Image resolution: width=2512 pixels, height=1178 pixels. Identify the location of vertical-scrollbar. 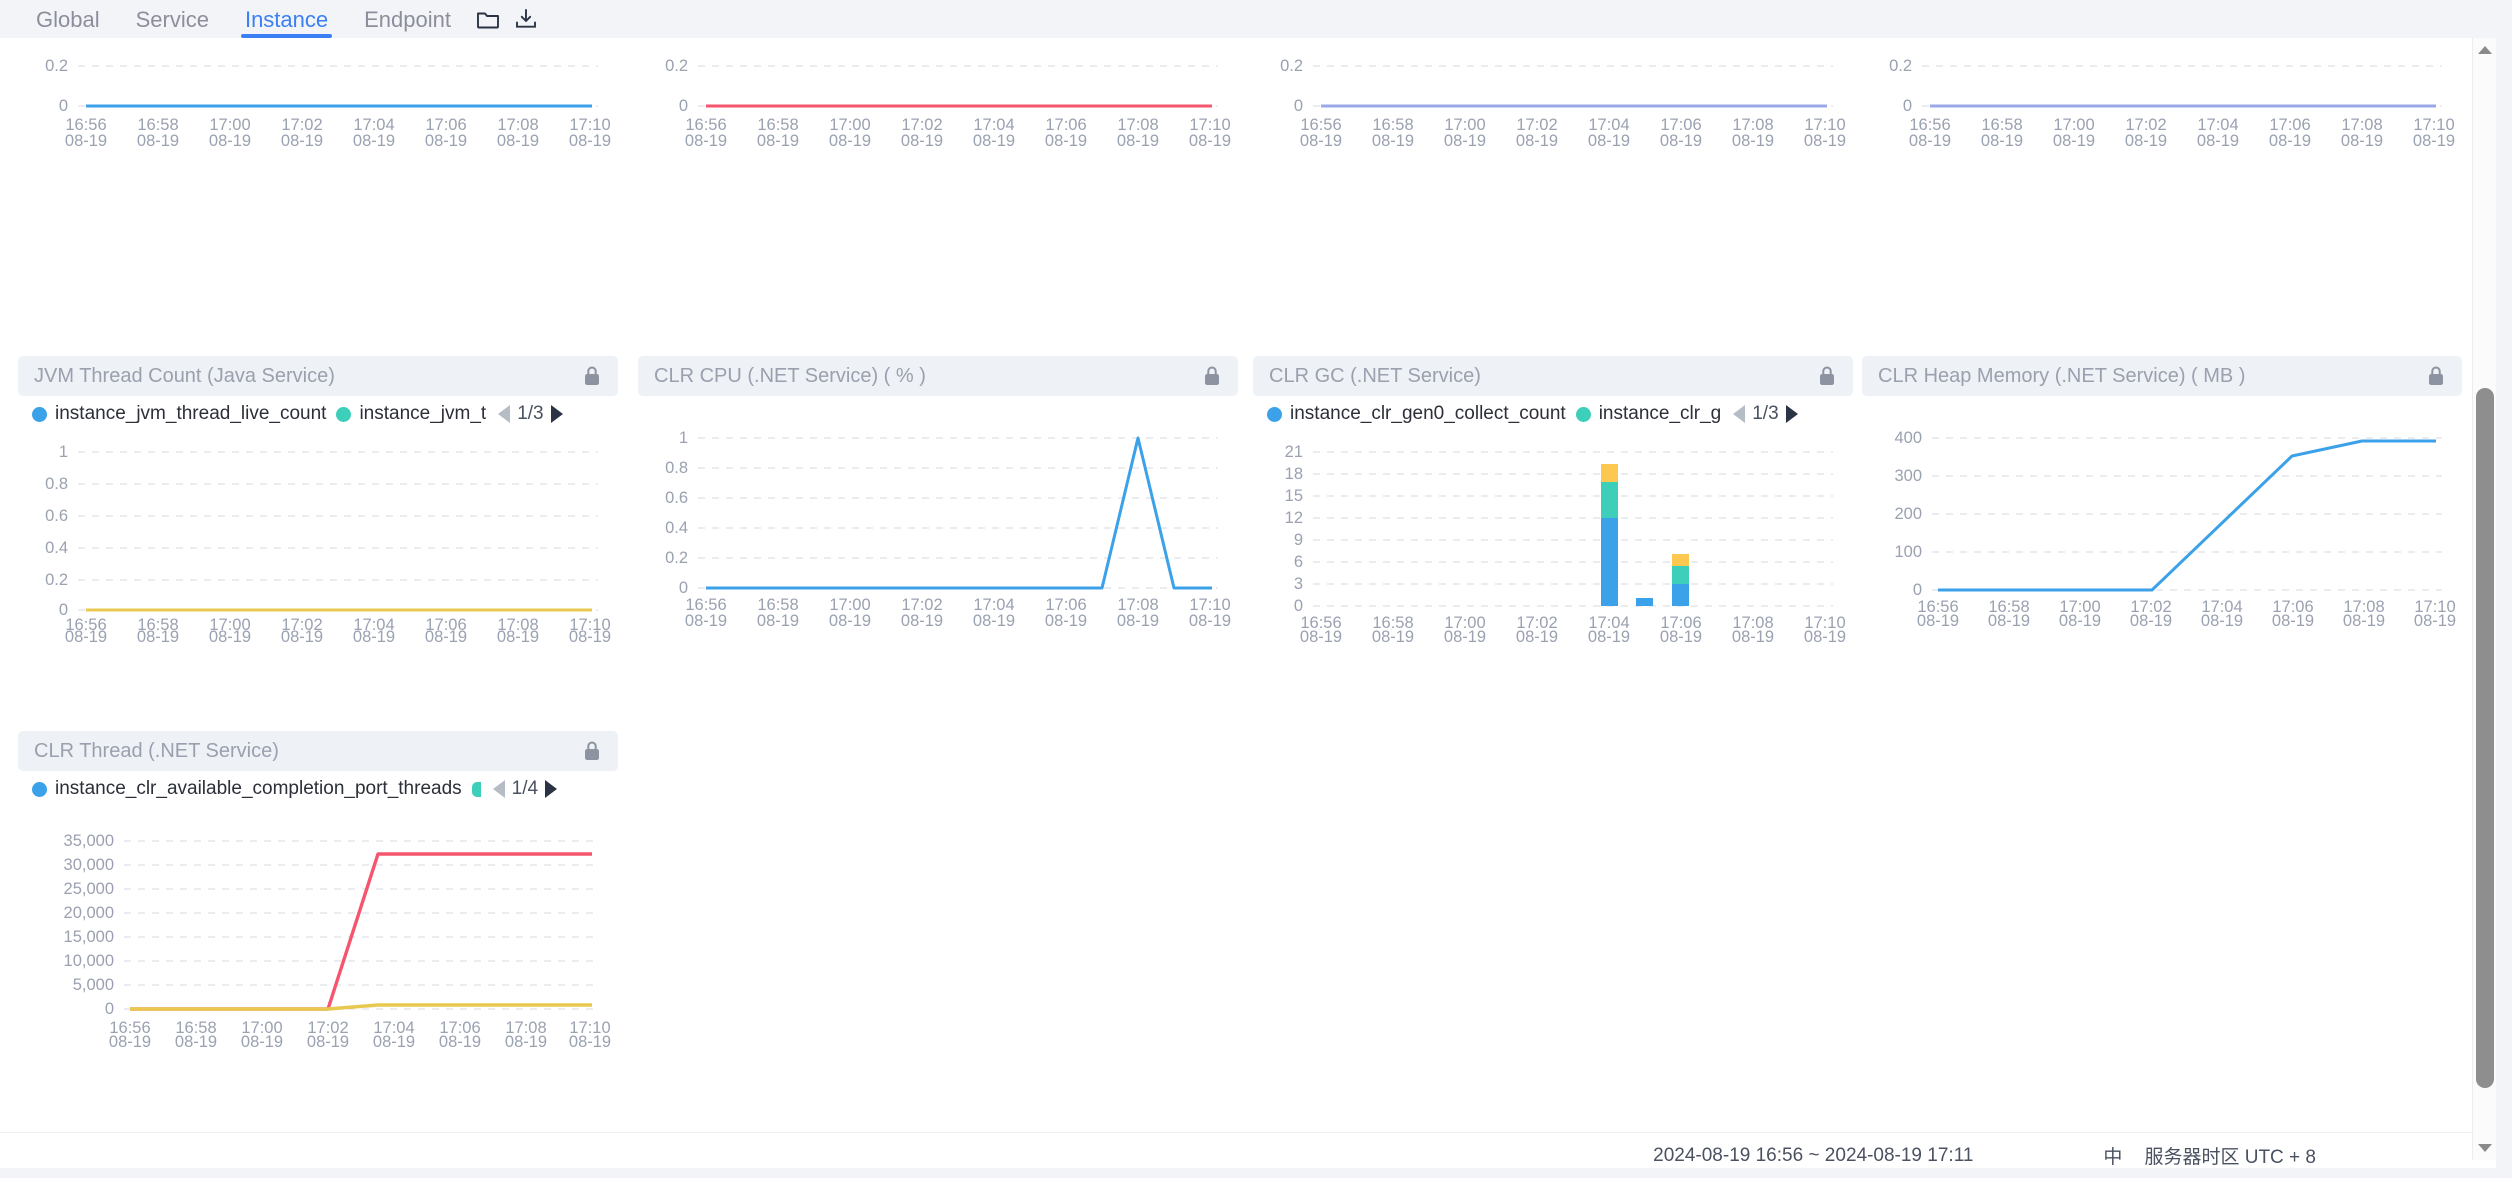
(2484, 599).